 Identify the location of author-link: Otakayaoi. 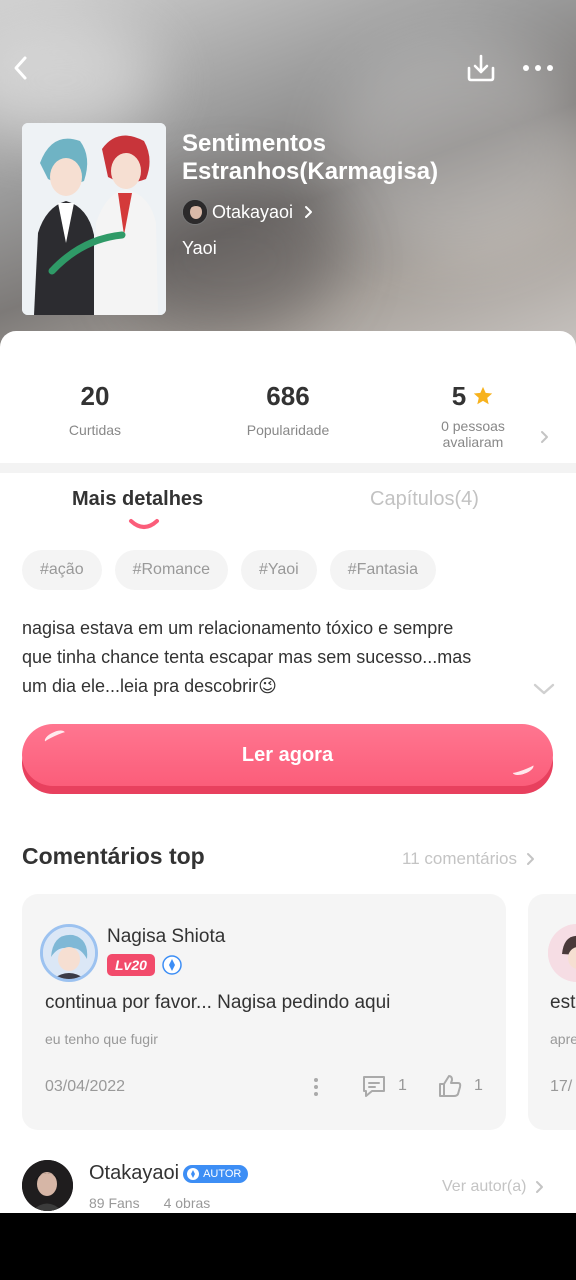
(249, 212).